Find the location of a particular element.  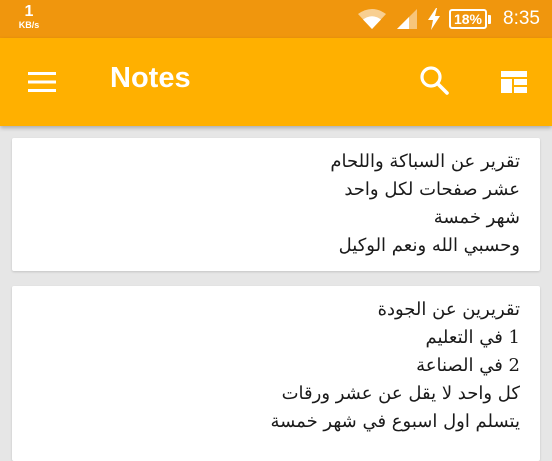

menu-icon is located at coordinates (42, 82).